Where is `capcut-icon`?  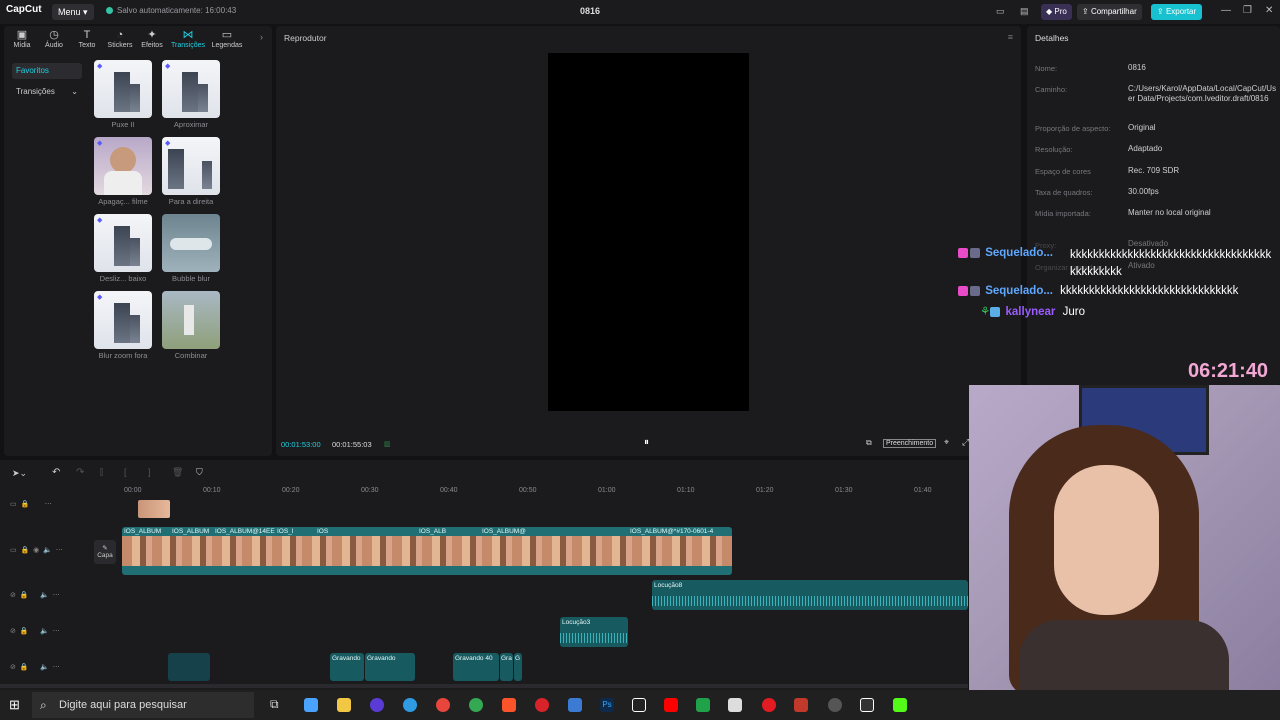
capcut-icon is located at coordinates (639, 705).